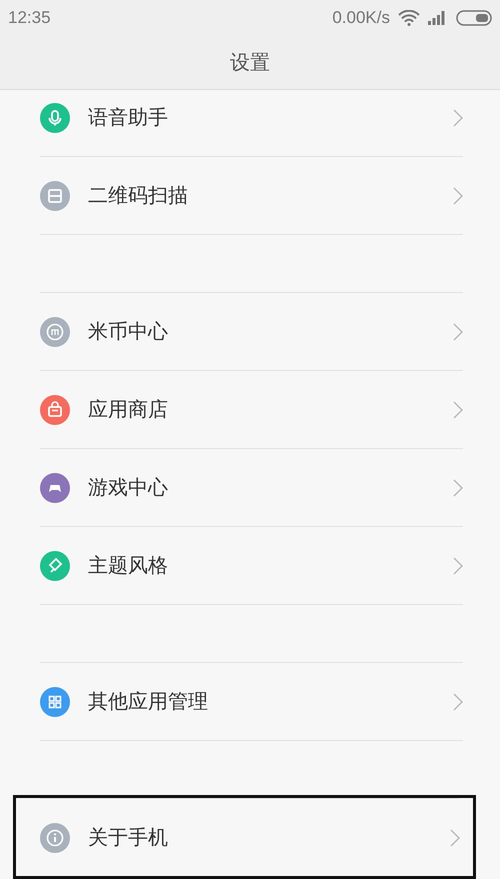  What do you see at coordinates (251, 488) in the screenshot?
I see `settings-item: 游戏中心` at bounding box center [251, 488].